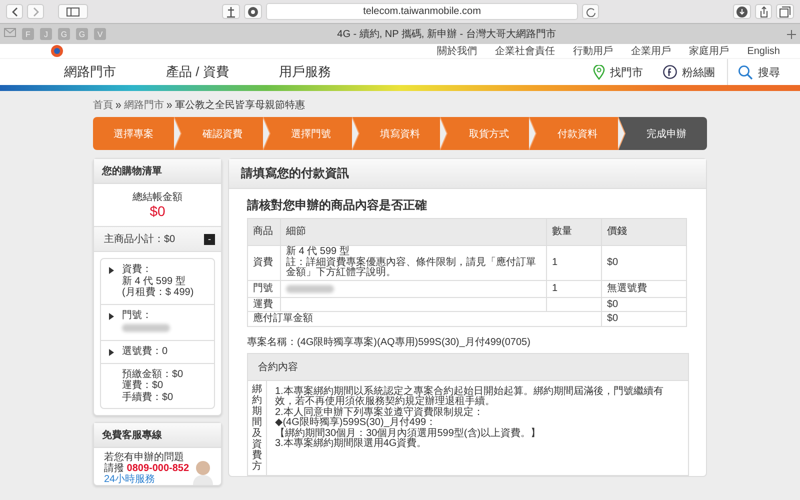  Describe the element at coordinates (351, 444) in the screenshot. I see `contract-text: 3.本專案綁約期間限選用4G資費。` at that location.